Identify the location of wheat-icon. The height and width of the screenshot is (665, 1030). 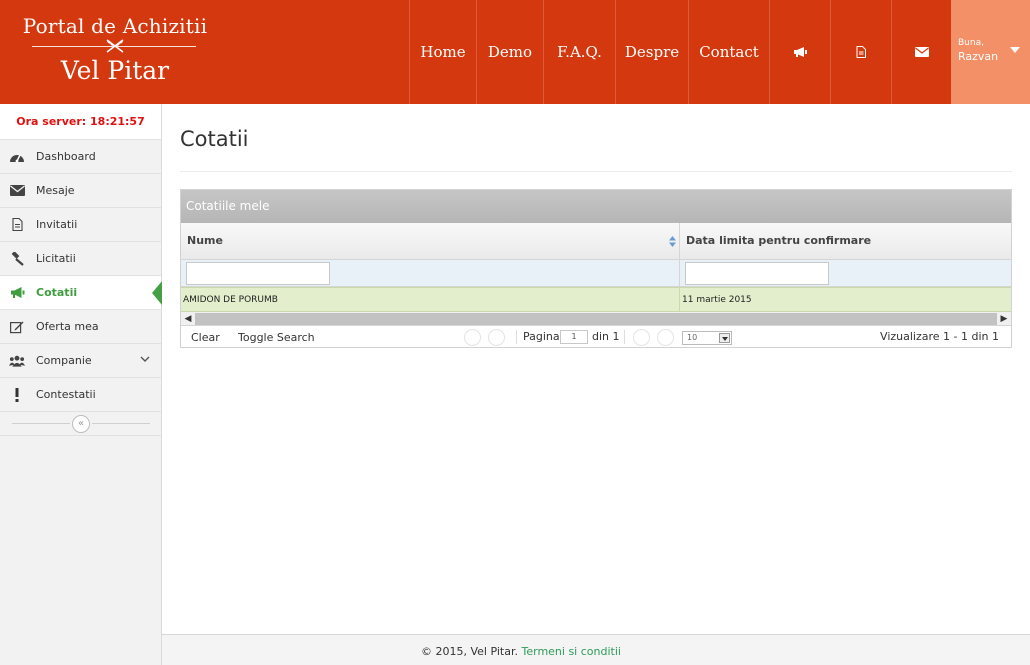
(115, 46).